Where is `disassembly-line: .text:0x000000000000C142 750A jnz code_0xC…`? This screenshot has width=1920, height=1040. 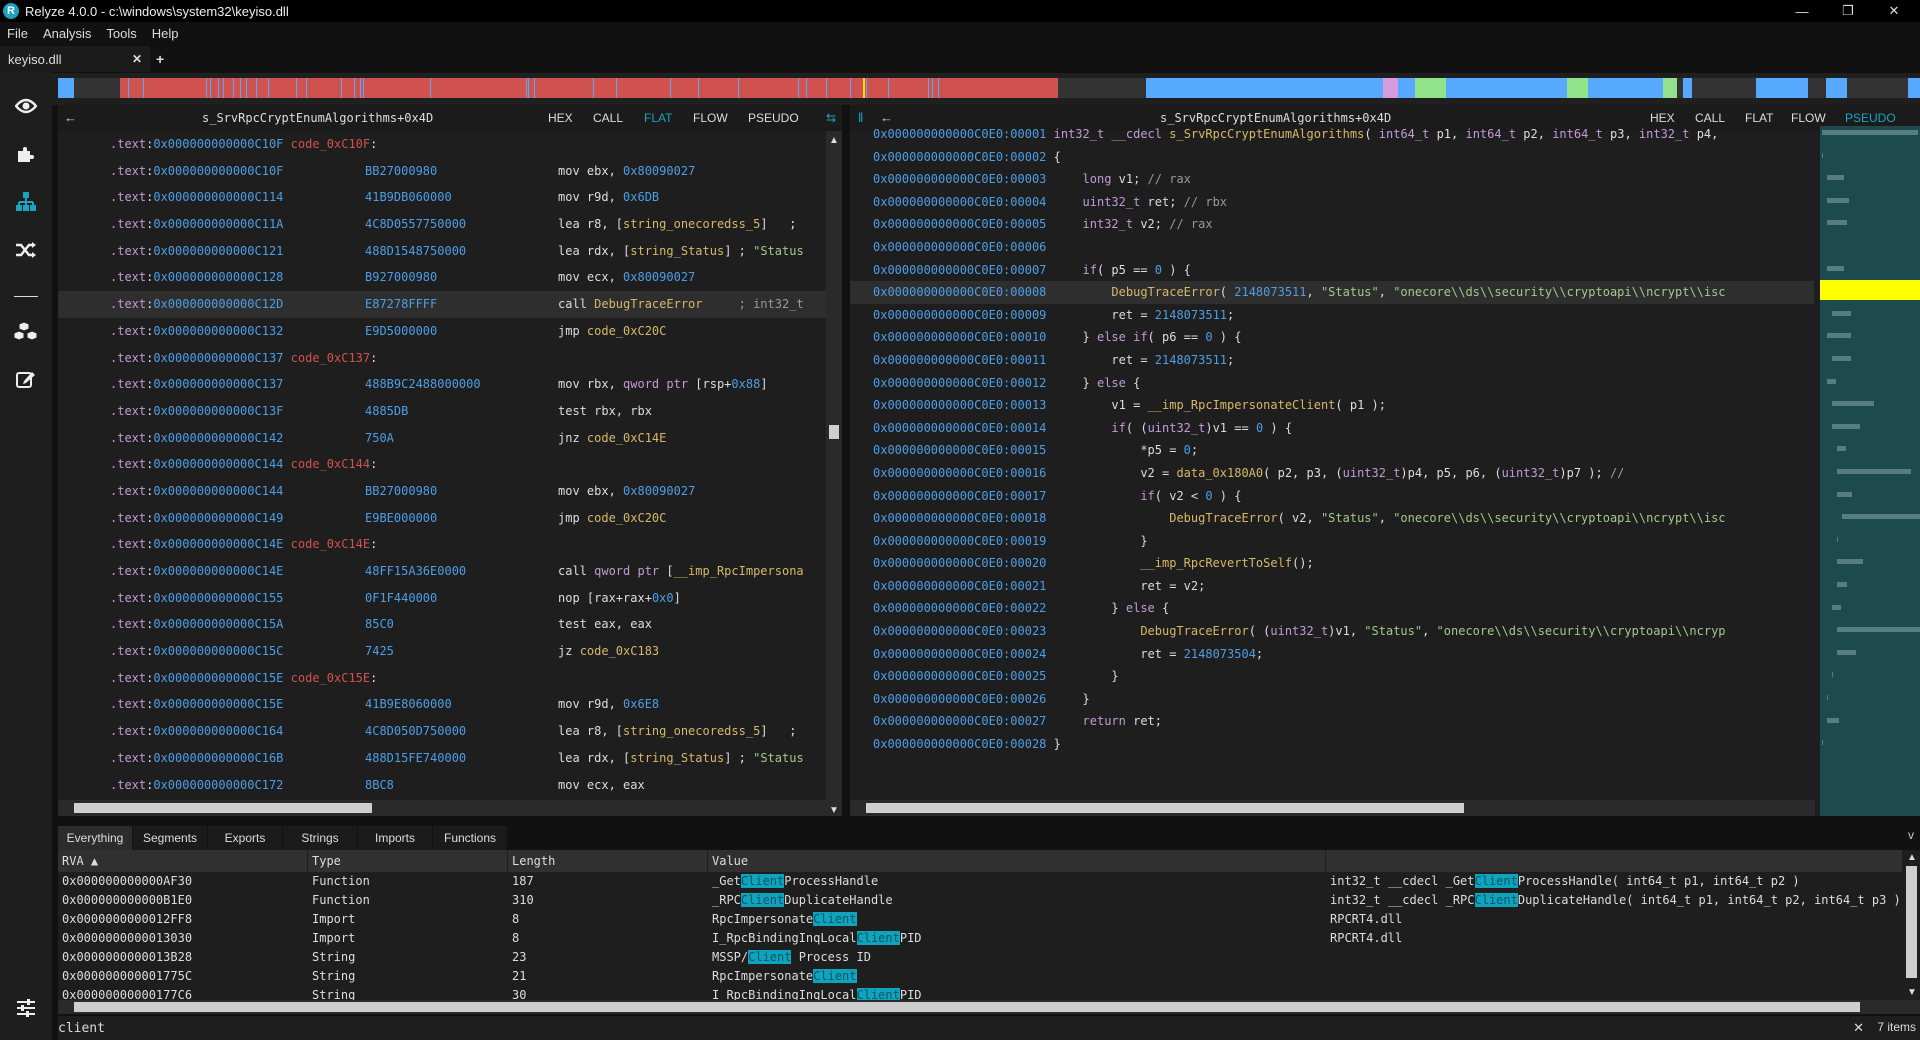 disassembly-line: .text:0x000000000000C142 750A jnz code_0xC… is located at coordinates (442, 438).